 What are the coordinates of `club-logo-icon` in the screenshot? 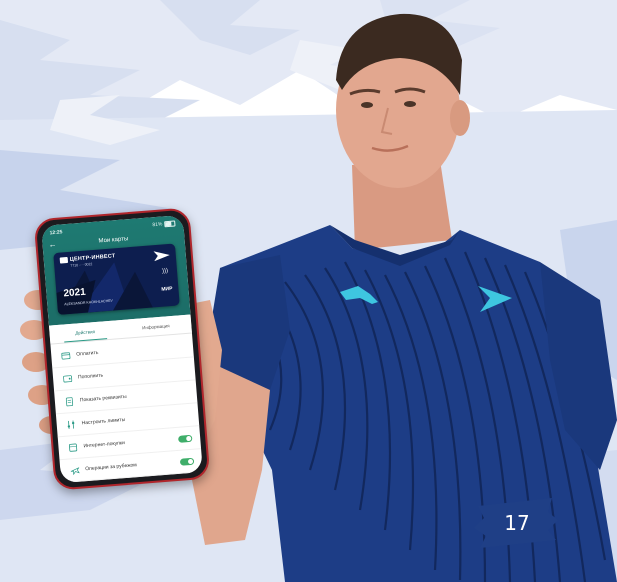 It's located at (161, 256).